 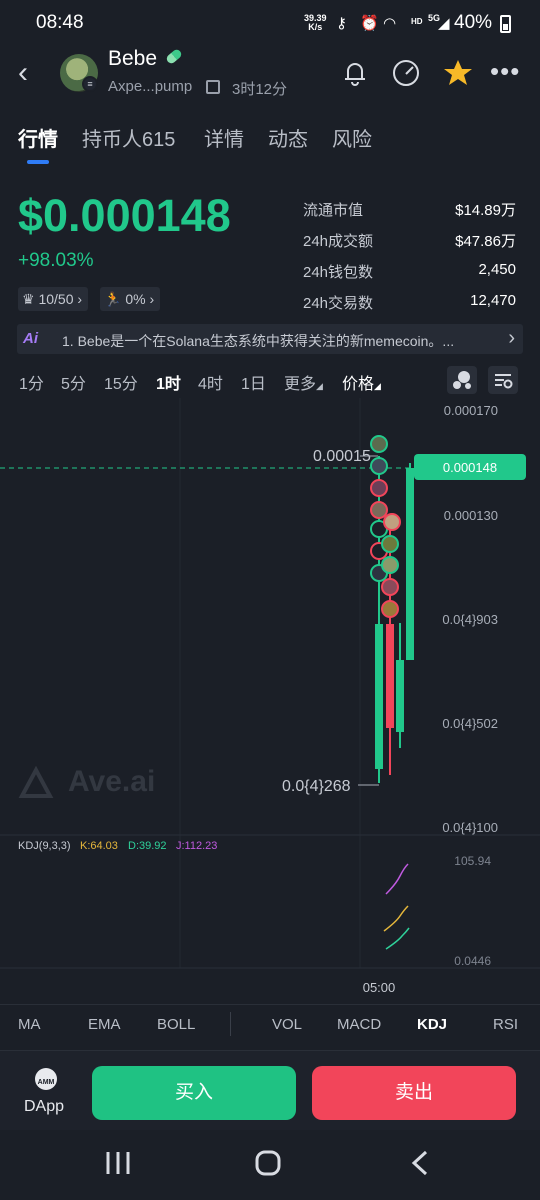 What do you see at coordinates (29, 1024) in the screenshot?
I see `indicator-ma: MA` at bounding box center [29, 1024].